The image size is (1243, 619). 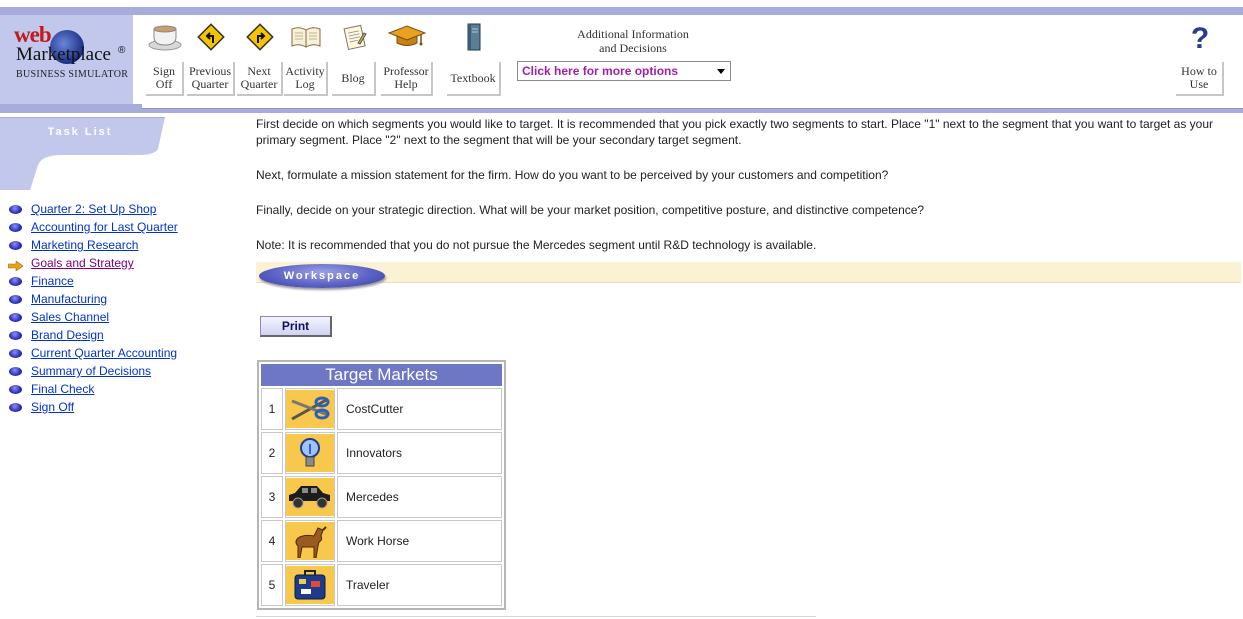 I want to click on more-options-select: Click here for more options, so click(x=624, y=71).